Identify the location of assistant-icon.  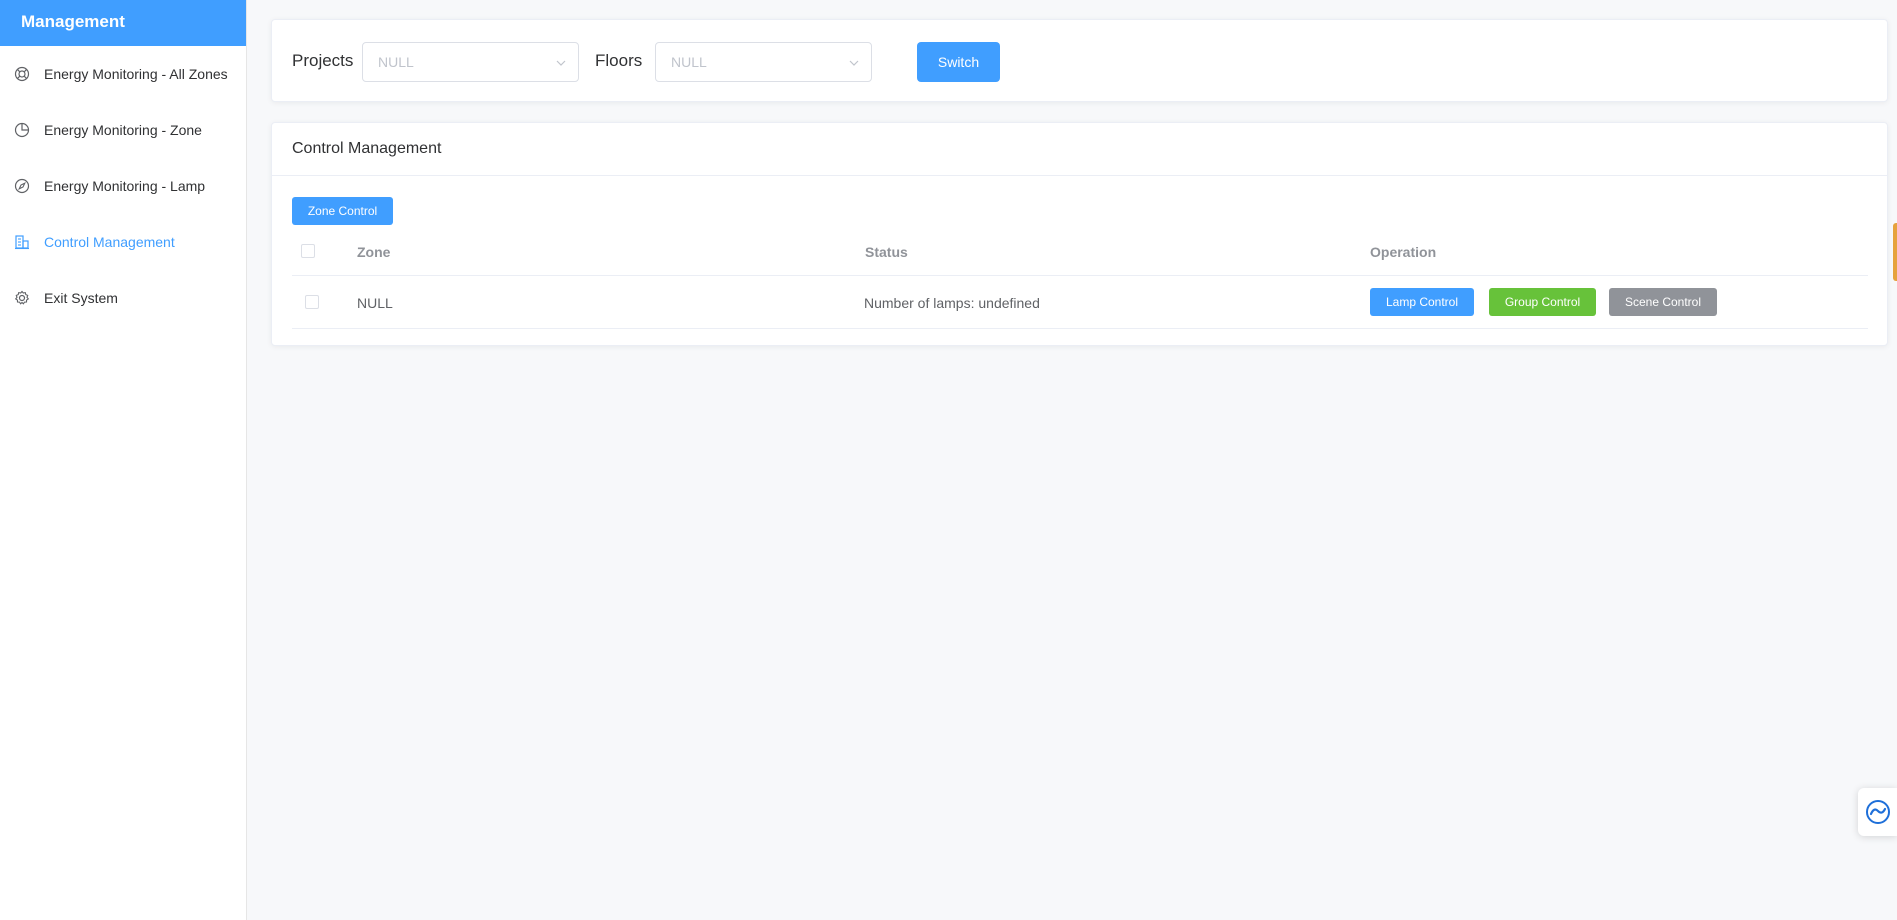
(1877, 812).